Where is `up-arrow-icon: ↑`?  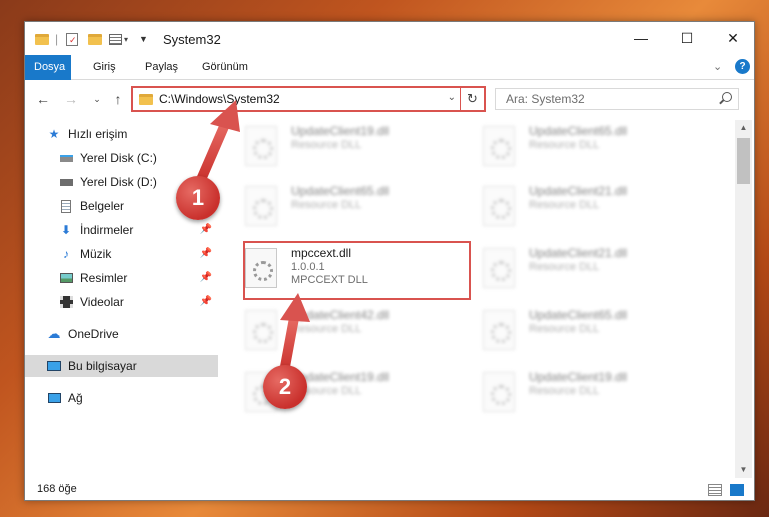 up-arrow-icon: ↑ is located at coordinates (118, 99).